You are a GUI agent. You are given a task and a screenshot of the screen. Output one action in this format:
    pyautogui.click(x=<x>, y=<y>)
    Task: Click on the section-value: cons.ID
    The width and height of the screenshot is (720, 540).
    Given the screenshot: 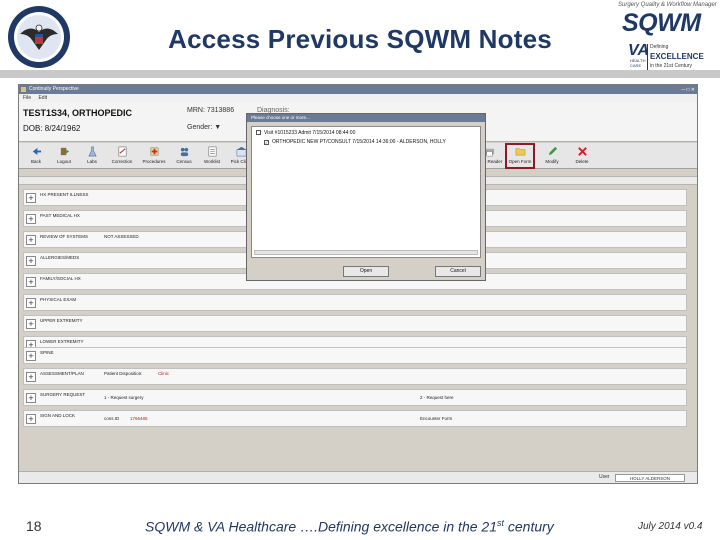 What is the action you would take?
    pyautogui.click(x=112, y=418)
    